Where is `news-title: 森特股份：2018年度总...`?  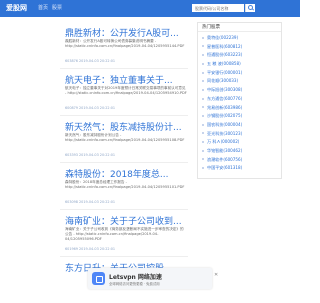
news-title: 森特股份：2018年度总... is located at coordinates (126, 173).